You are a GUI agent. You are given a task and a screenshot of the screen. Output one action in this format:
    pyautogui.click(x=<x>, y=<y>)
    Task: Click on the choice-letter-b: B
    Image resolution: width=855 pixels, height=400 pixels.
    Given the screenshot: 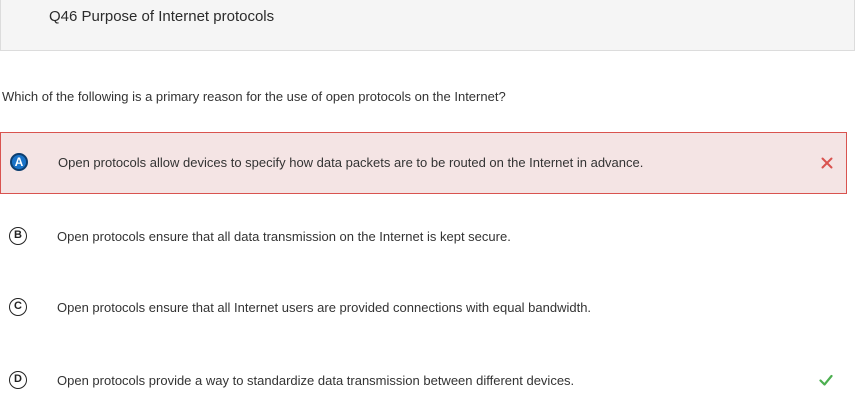 What is the action you would take?
    pyautogui.click(x=18, y=236)
    